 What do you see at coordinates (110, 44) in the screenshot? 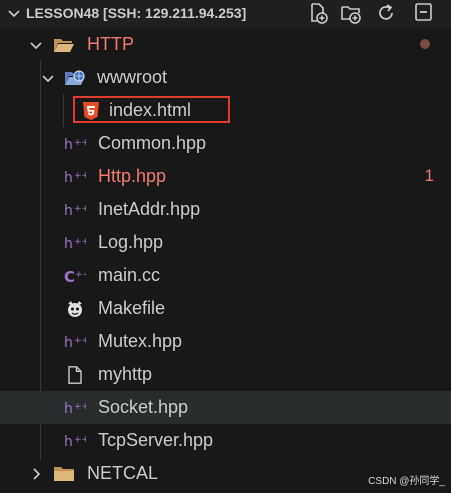
I see `folder-label: HTTP` at bounding box center [110, 44].